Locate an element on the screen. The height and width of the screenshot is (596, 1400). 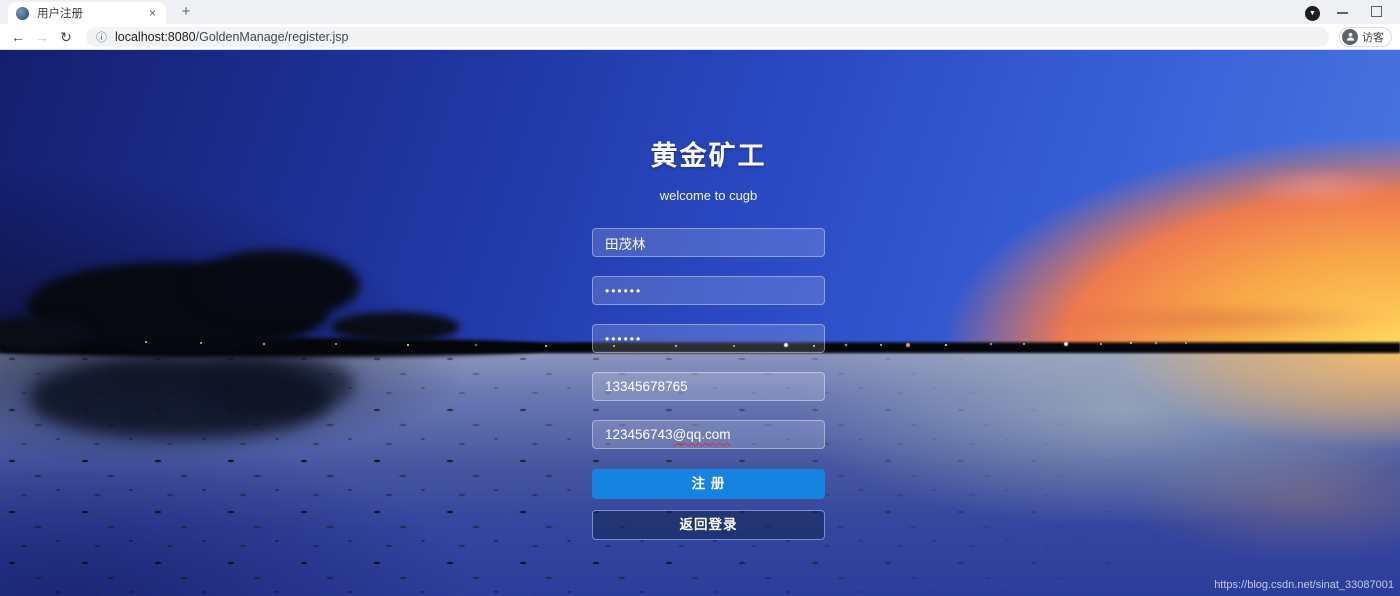
browser-update-icon: ▼ is located at coordinates (1312, 13).